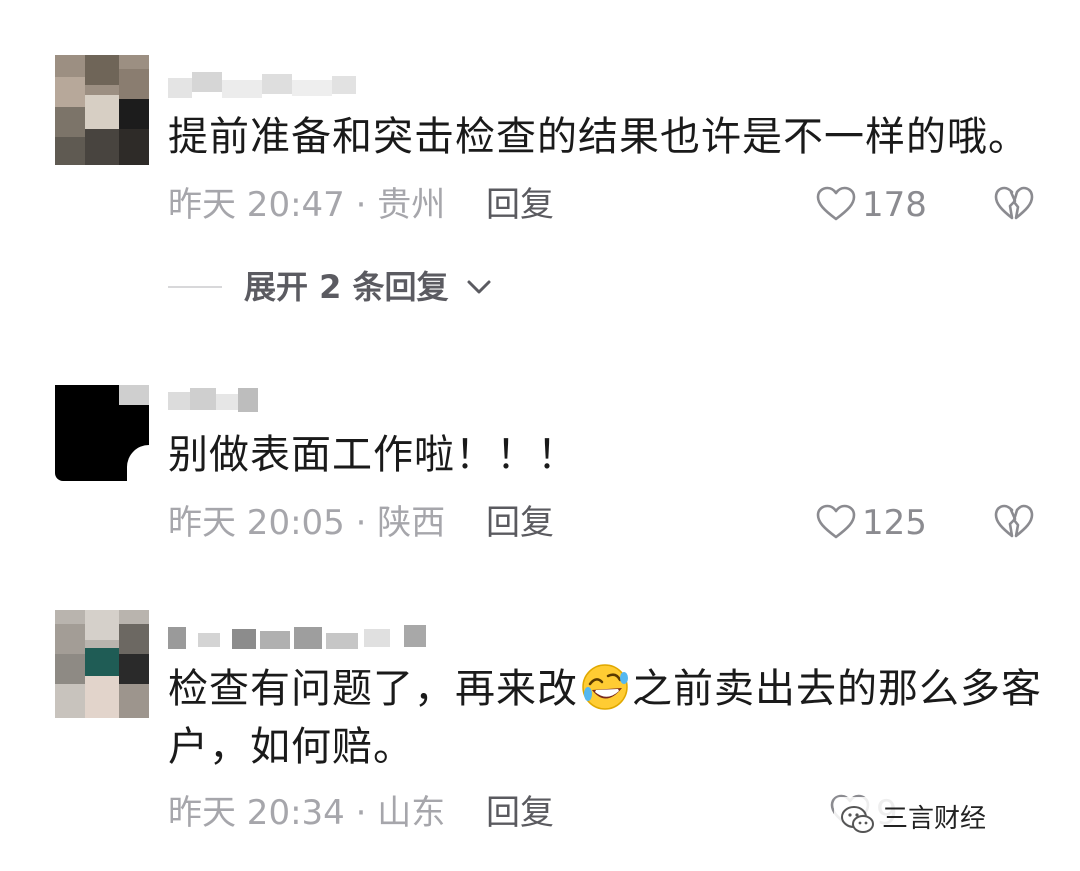 The width and height of the screenshot is (1080, 871). What do you see at coordinates (195, 287) in the screenshot?
I see `divider-line` at bounding box center [195, 287].